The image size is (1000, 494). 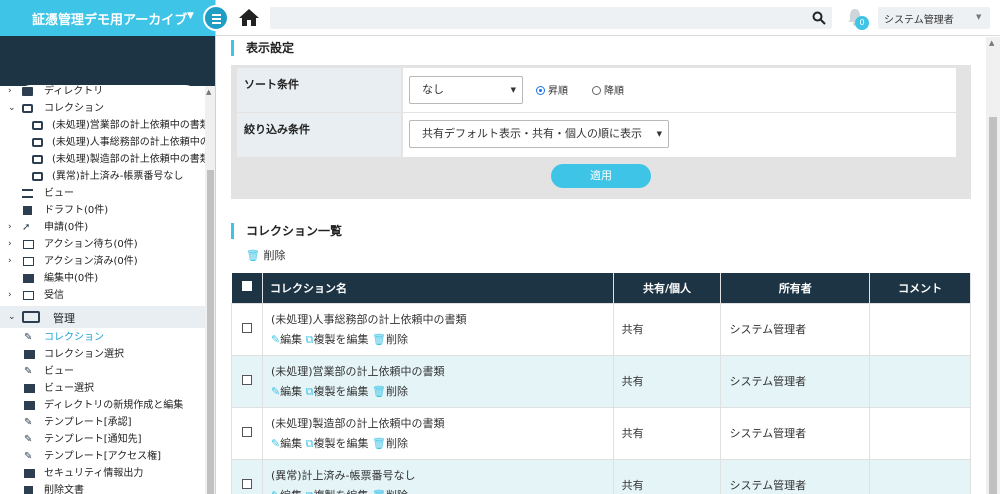 I want to click on tree-item-admin-view-select: ビュー選択, so click(x=102, y=388).